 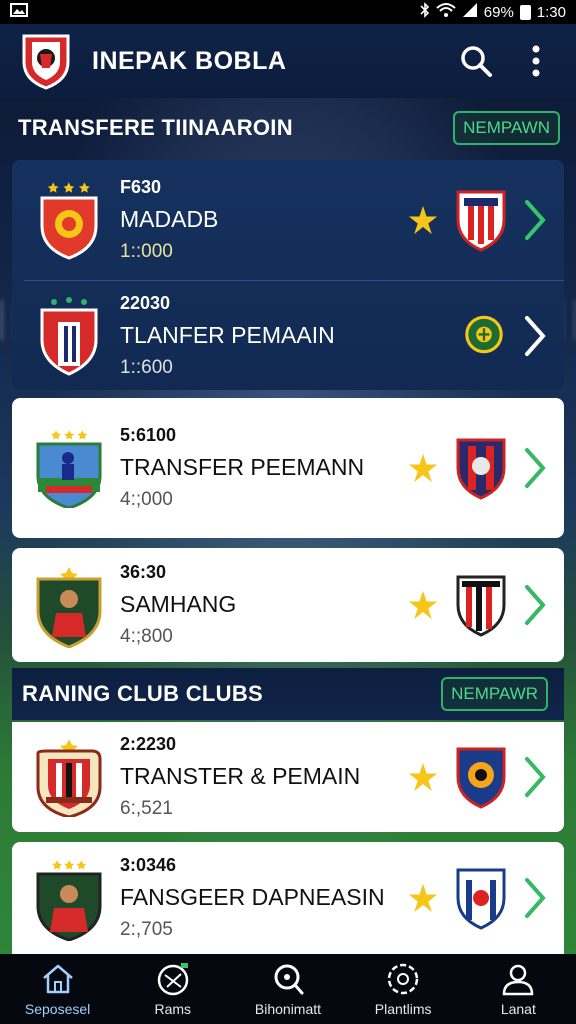 I want to click on card-time: F630, so click(x=141, y=187).